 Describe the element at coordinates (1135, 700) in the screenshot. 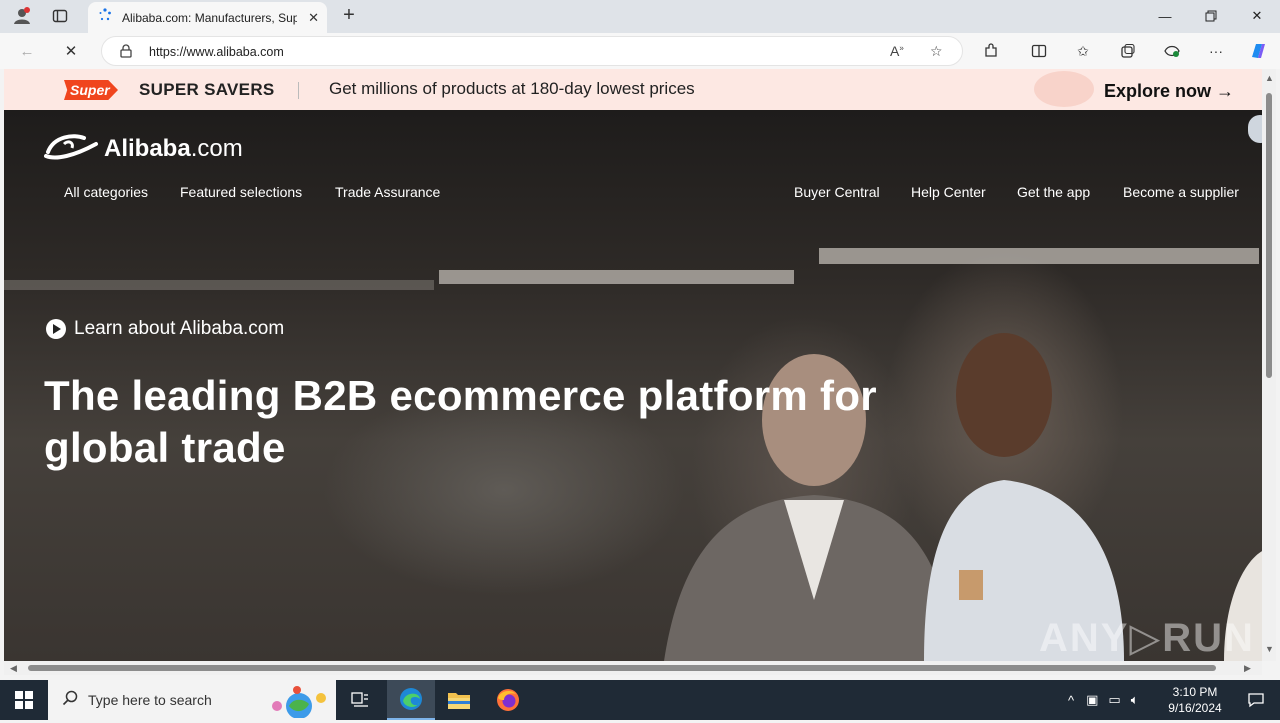

I see `volume-icon: 🔈︎` at that location.